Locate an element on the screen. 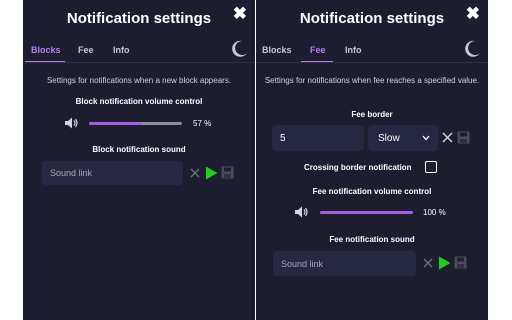 The width and height of the screenshot is (512, 320). volume-label: Block notification volume control is located at coordinates (139, 101).